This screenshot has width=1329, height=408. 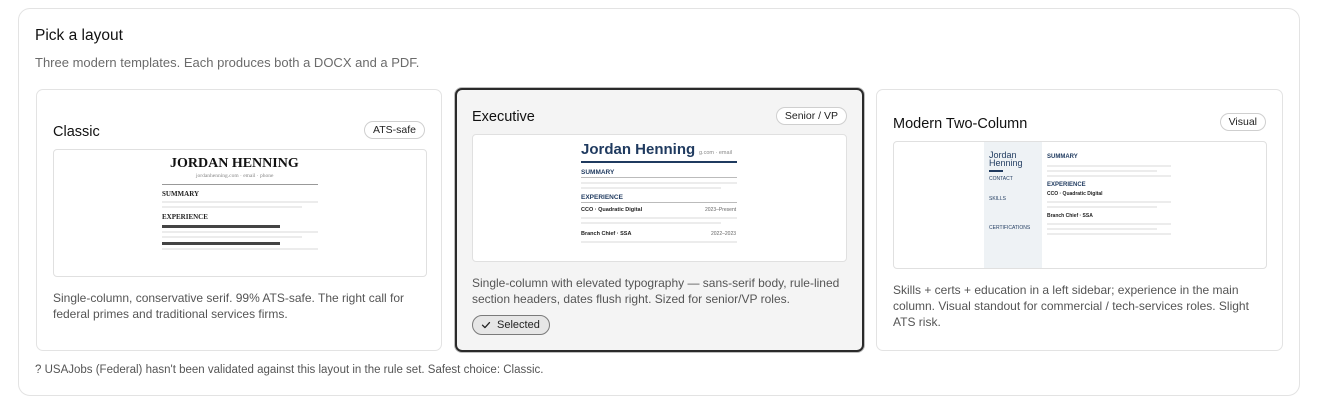 I want to click on preview-skills-heading: SKILLS, so click(x=997, y=199).